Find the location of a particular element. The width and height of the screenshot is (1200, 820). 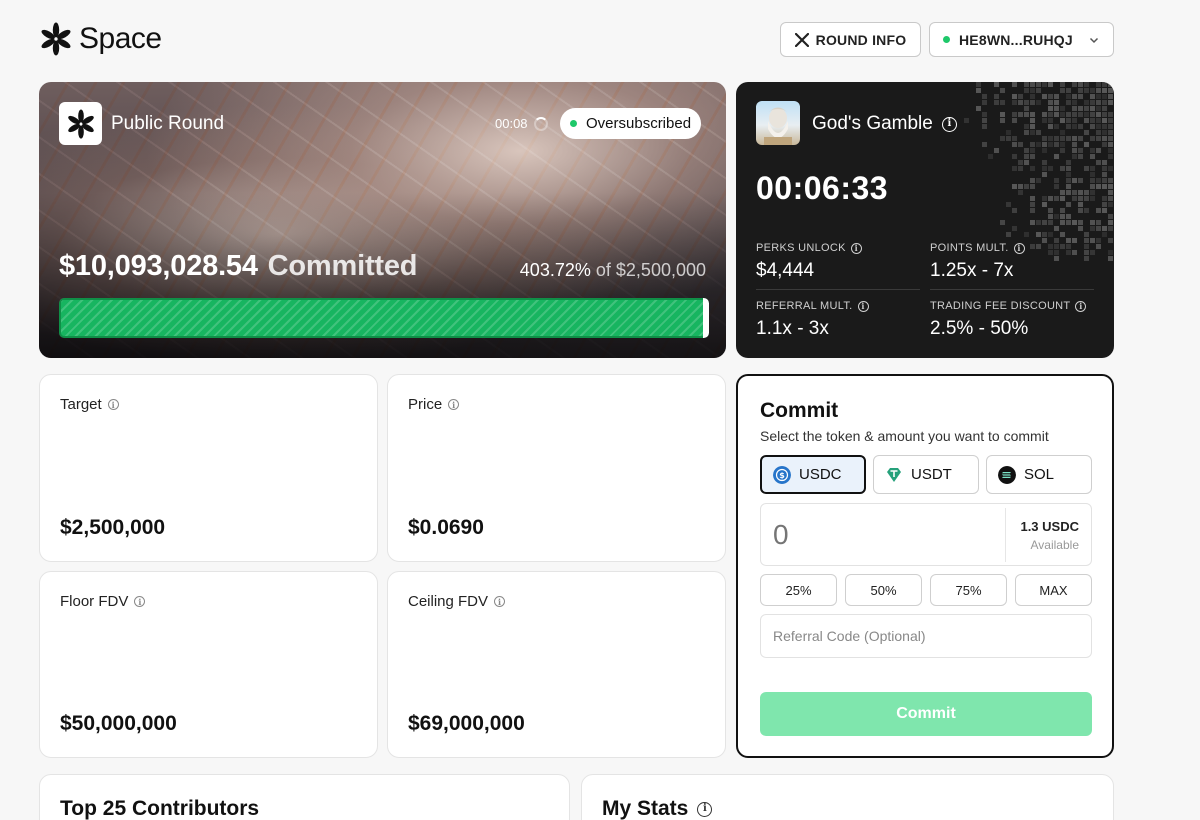

percent-25-button: 25% is located at coordinates (798, 590).